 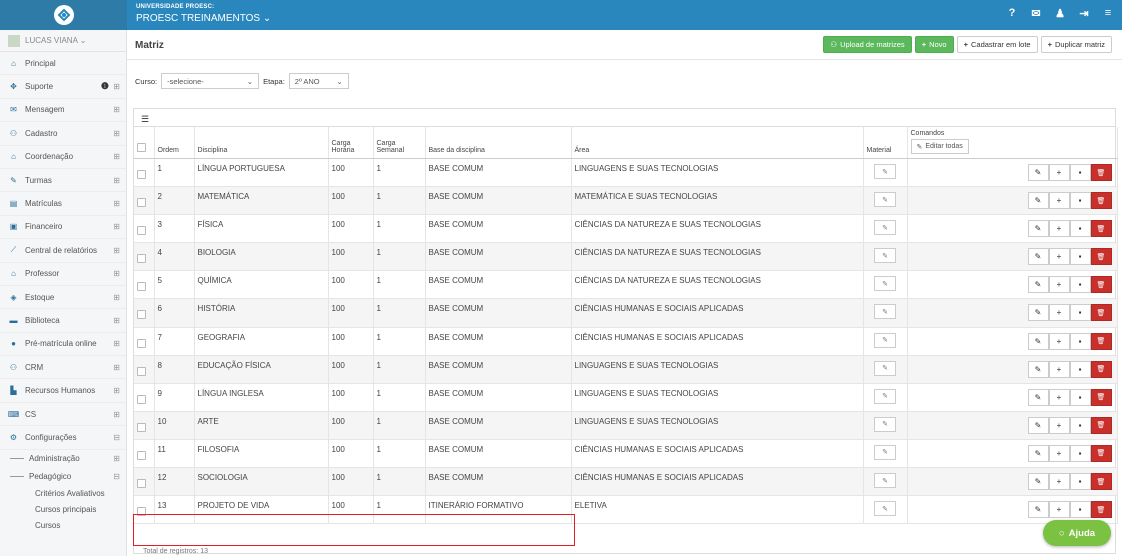 I want to click on sidebar-item-mensagem: ✉ Mensagem ⊞, so click(x=63, y=111).